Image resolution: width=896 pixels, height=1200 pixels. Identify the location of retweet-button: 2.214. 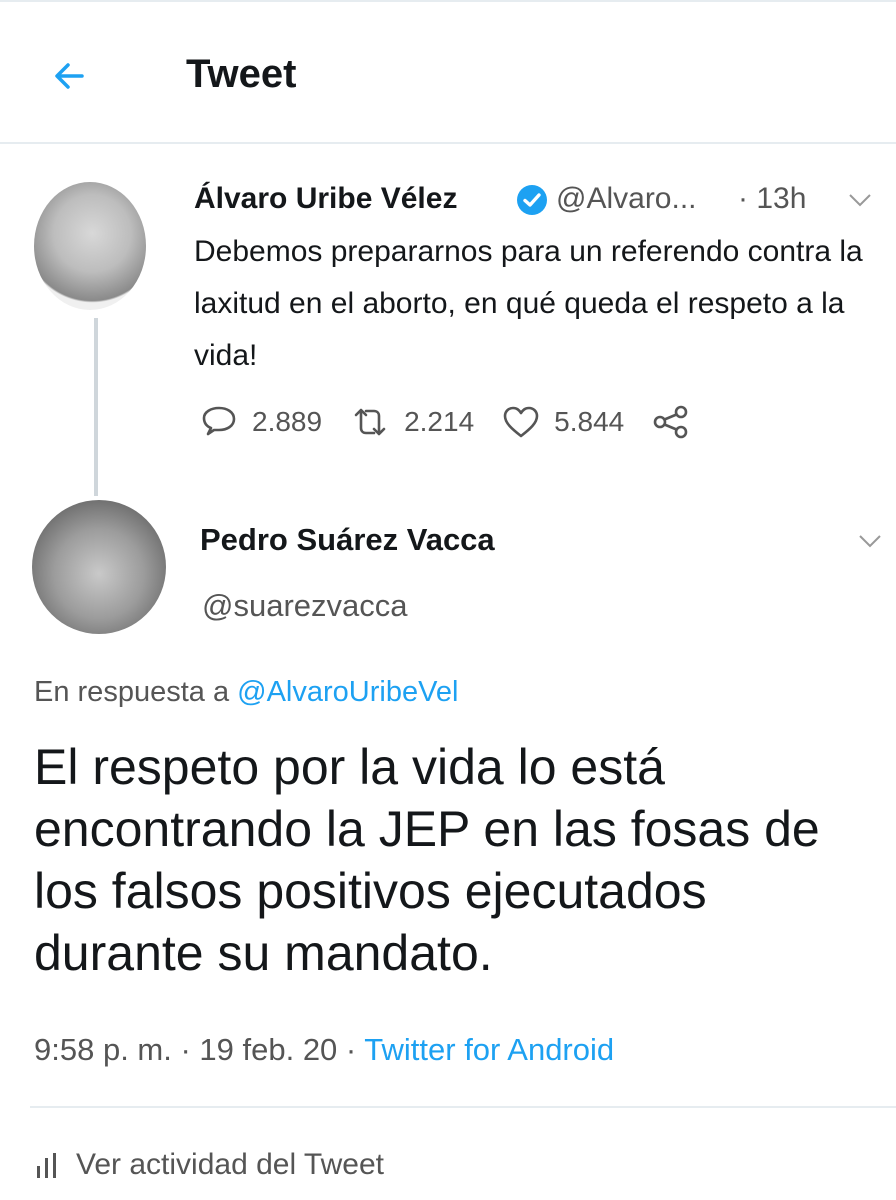
(412, 422).